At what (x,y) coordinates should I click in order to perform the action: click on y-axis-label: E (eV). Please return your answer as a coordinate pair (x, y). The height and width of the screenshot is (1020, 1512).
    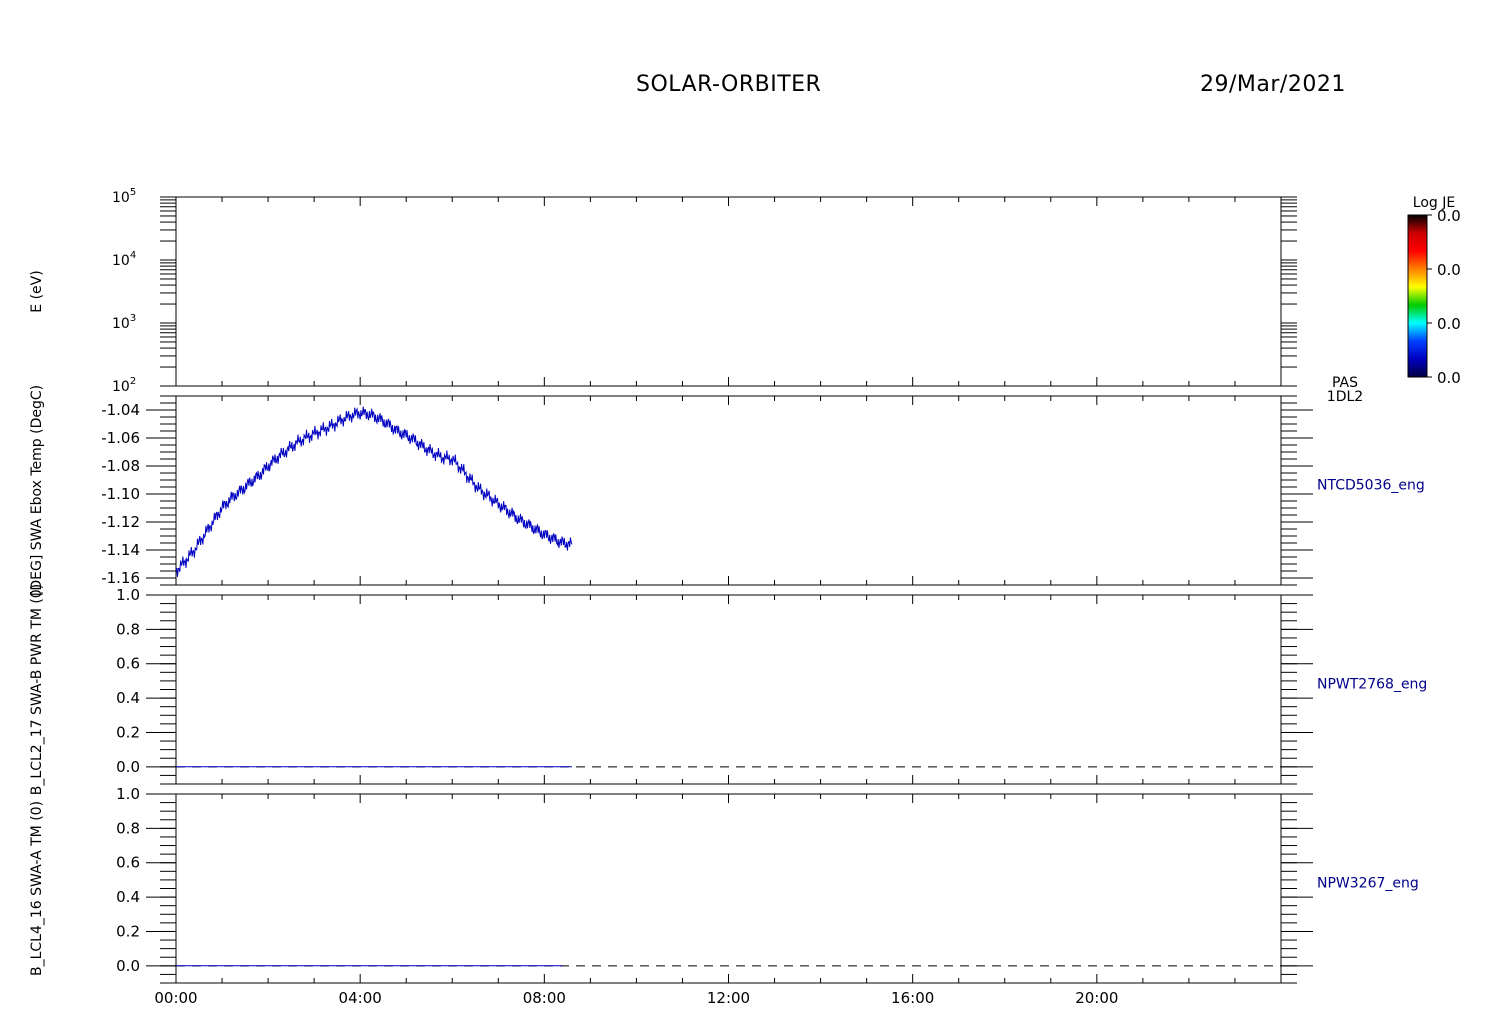
    Looking at the image, I should click on (37, 291).